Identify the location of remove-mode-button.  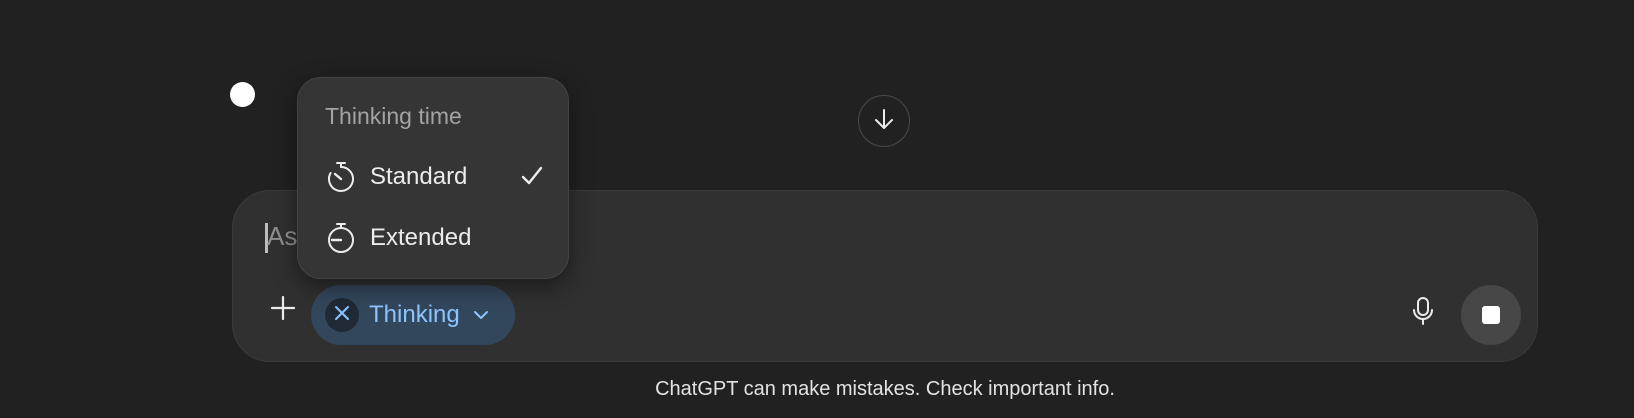
(342, 315).